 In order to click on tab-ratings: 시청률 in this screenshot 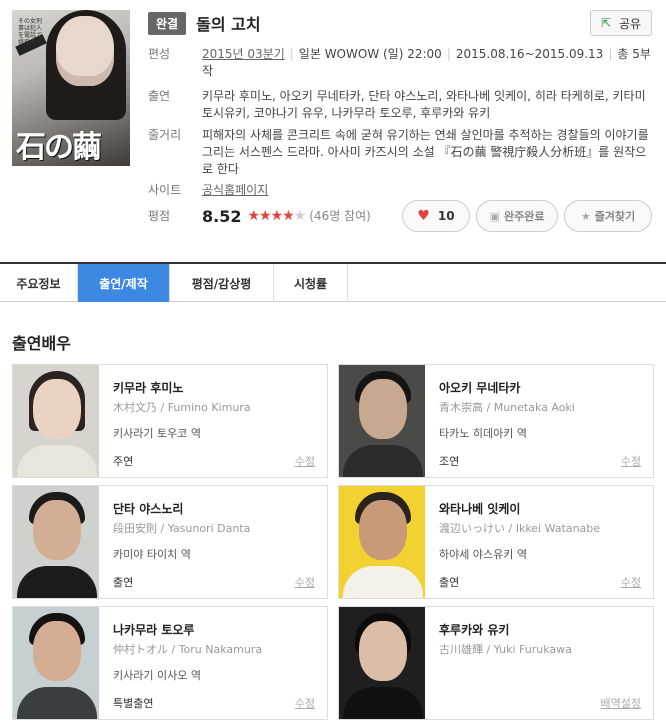, I will do `click(311, 283)`.